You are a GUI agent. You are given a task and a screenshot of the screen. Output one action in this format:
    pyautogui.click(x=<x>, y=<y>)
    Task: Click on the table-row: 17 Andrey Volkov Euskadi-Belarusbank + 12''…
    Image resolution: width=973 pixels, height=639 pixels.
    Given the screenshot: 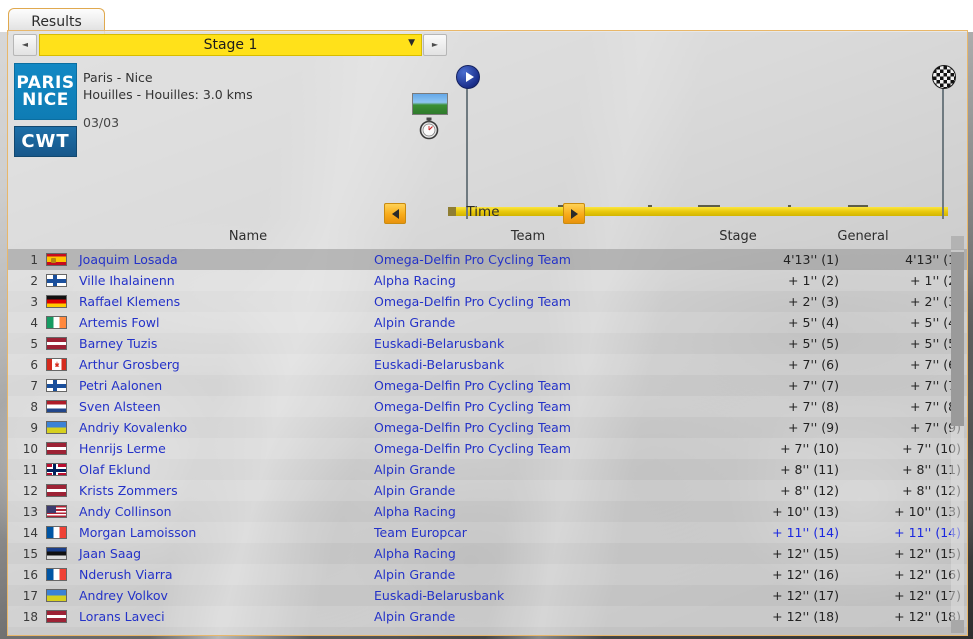 What is the action you would take?
    pyautogui.click(x=487, y=595)
    